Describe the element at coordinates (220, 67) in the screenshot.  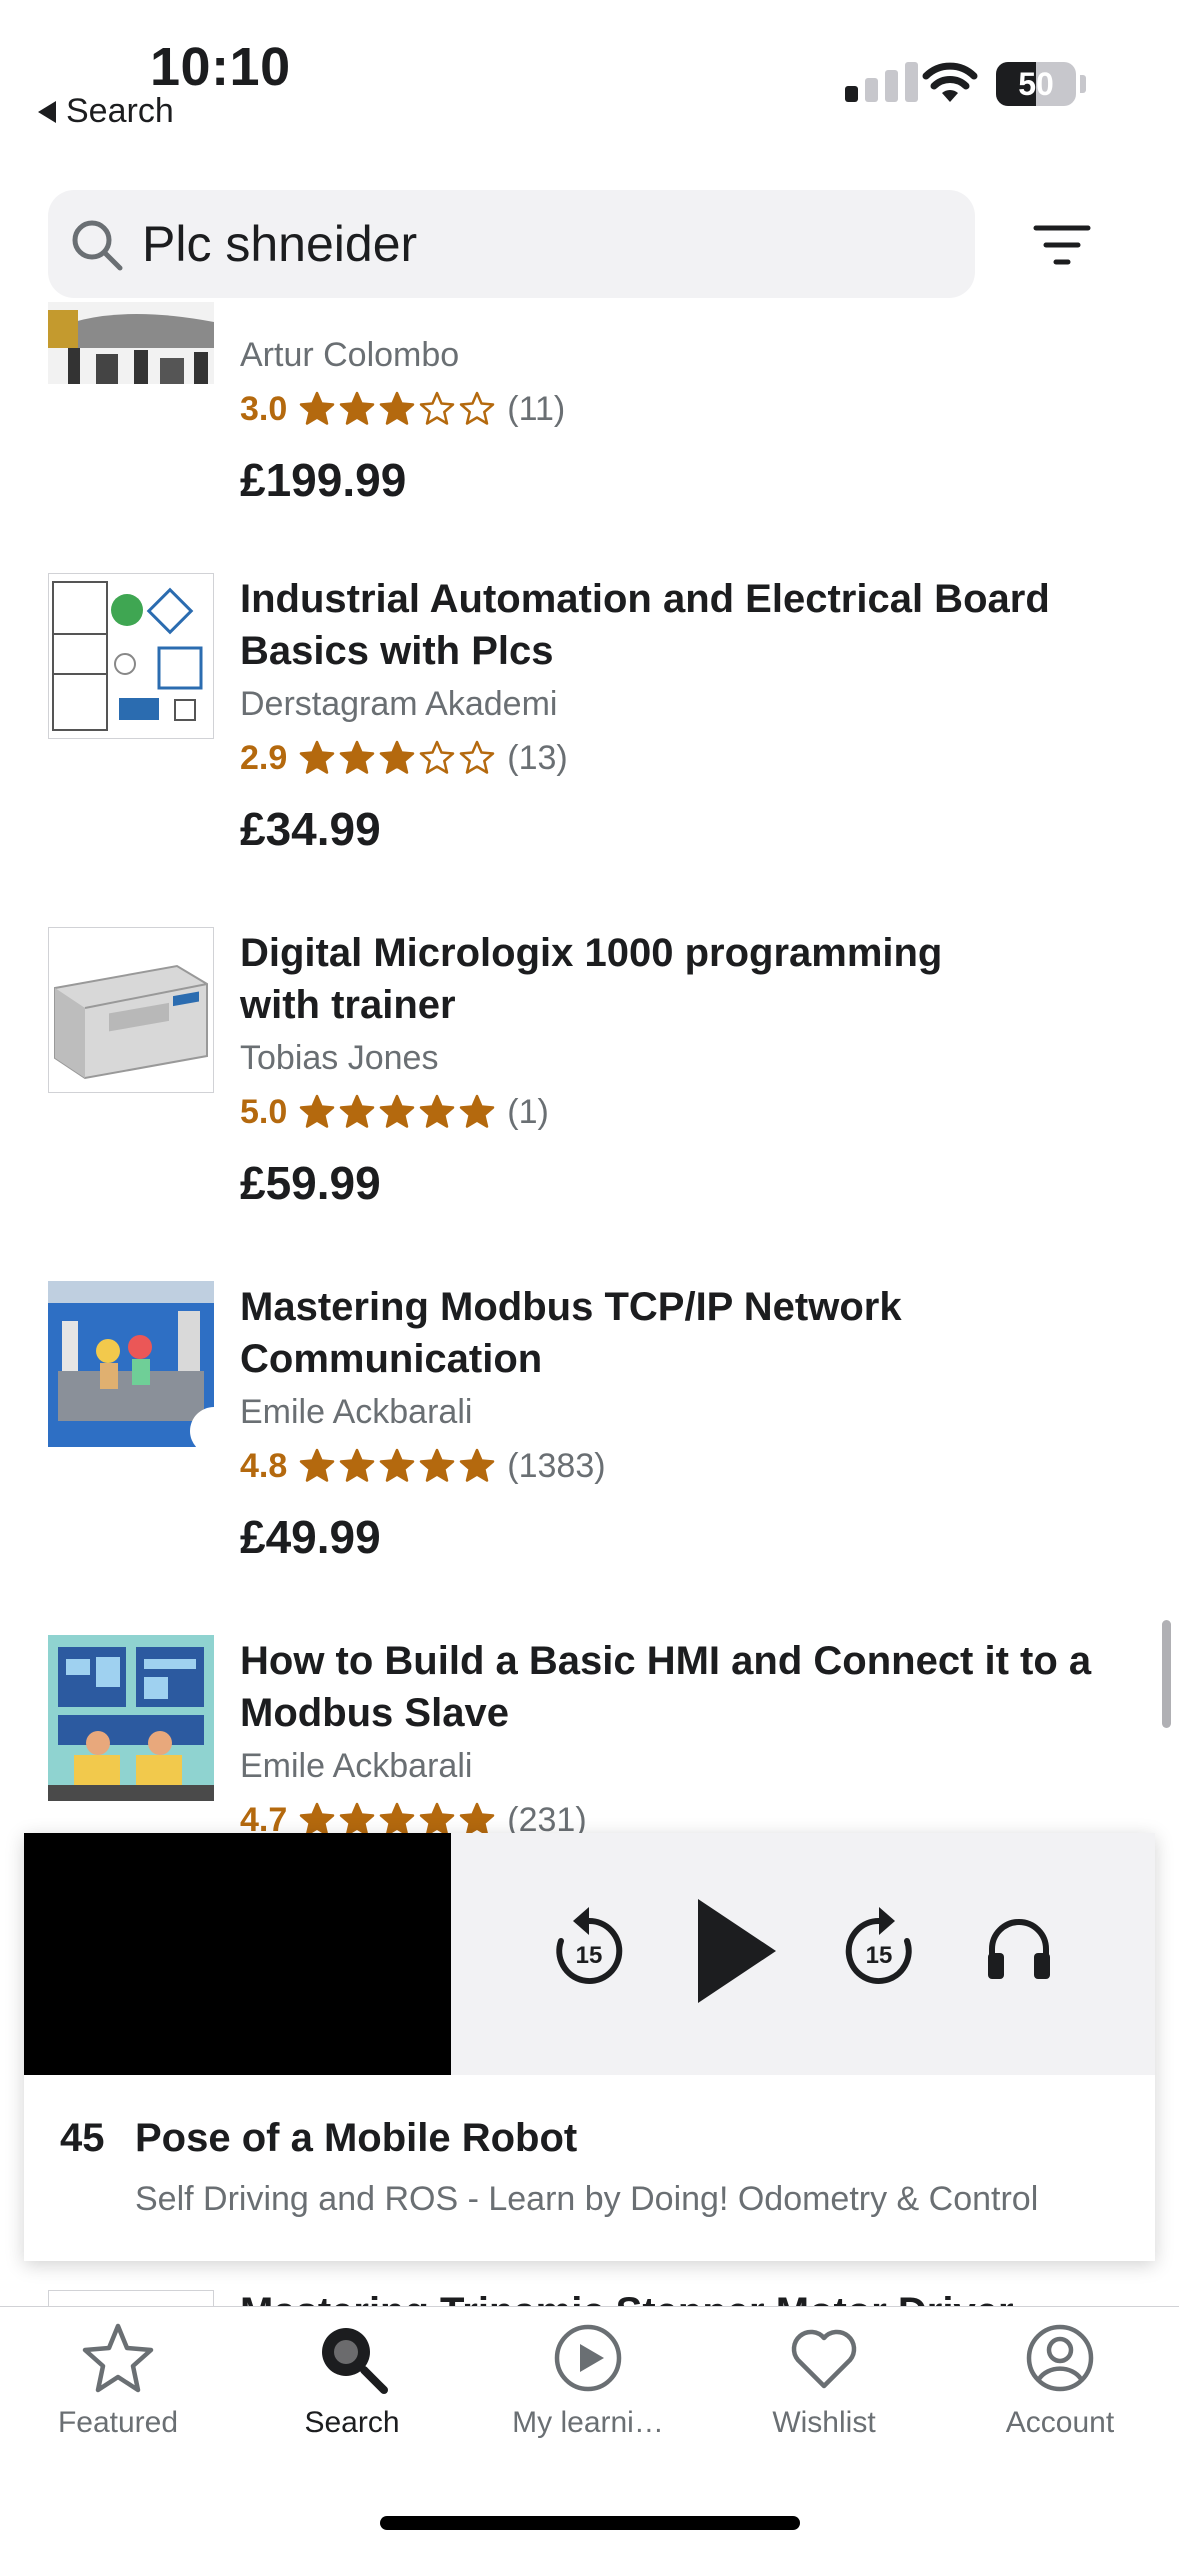
I see `status-time: 10:10` at that location.